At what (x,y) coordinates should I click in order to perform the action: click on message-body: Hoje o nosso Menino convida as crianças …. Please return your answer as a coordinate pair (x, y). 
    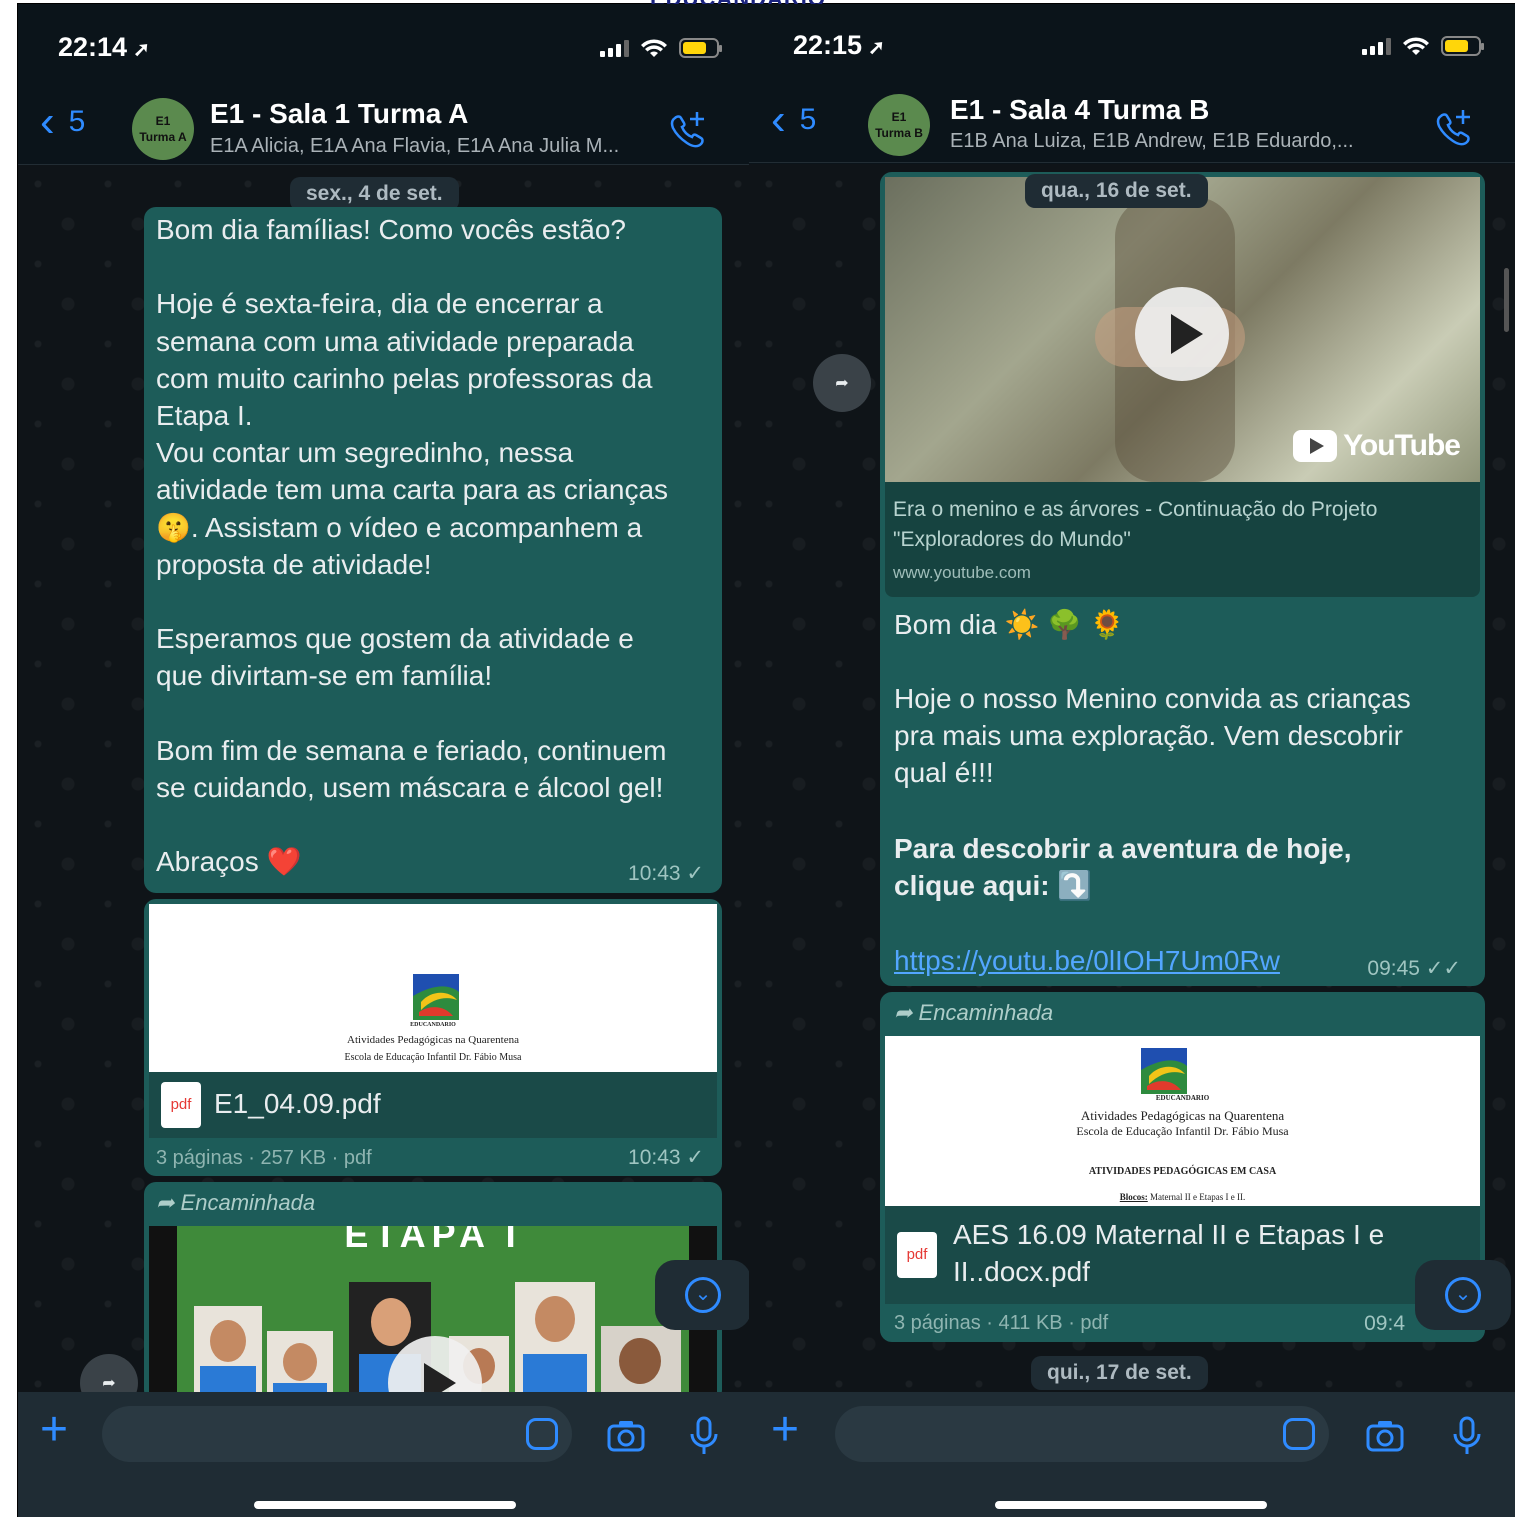
    Looking at the image, I should click on (1152, 736).